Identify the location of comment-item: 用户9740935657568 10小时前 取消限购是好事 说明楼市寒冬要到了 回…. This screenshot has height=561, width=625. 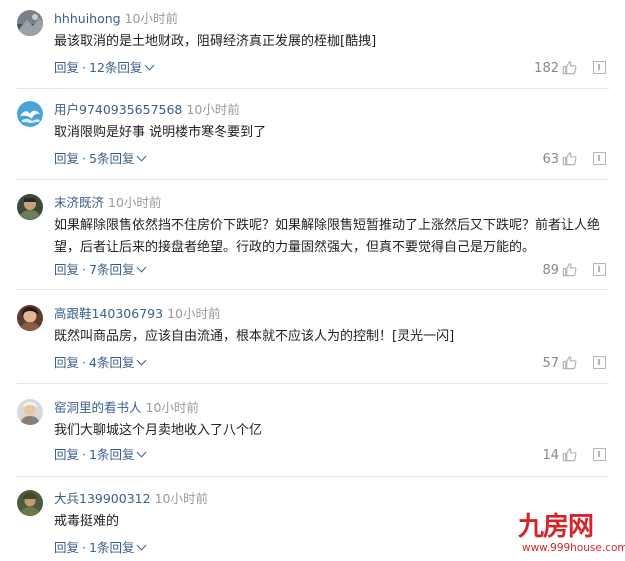
(312, 141).